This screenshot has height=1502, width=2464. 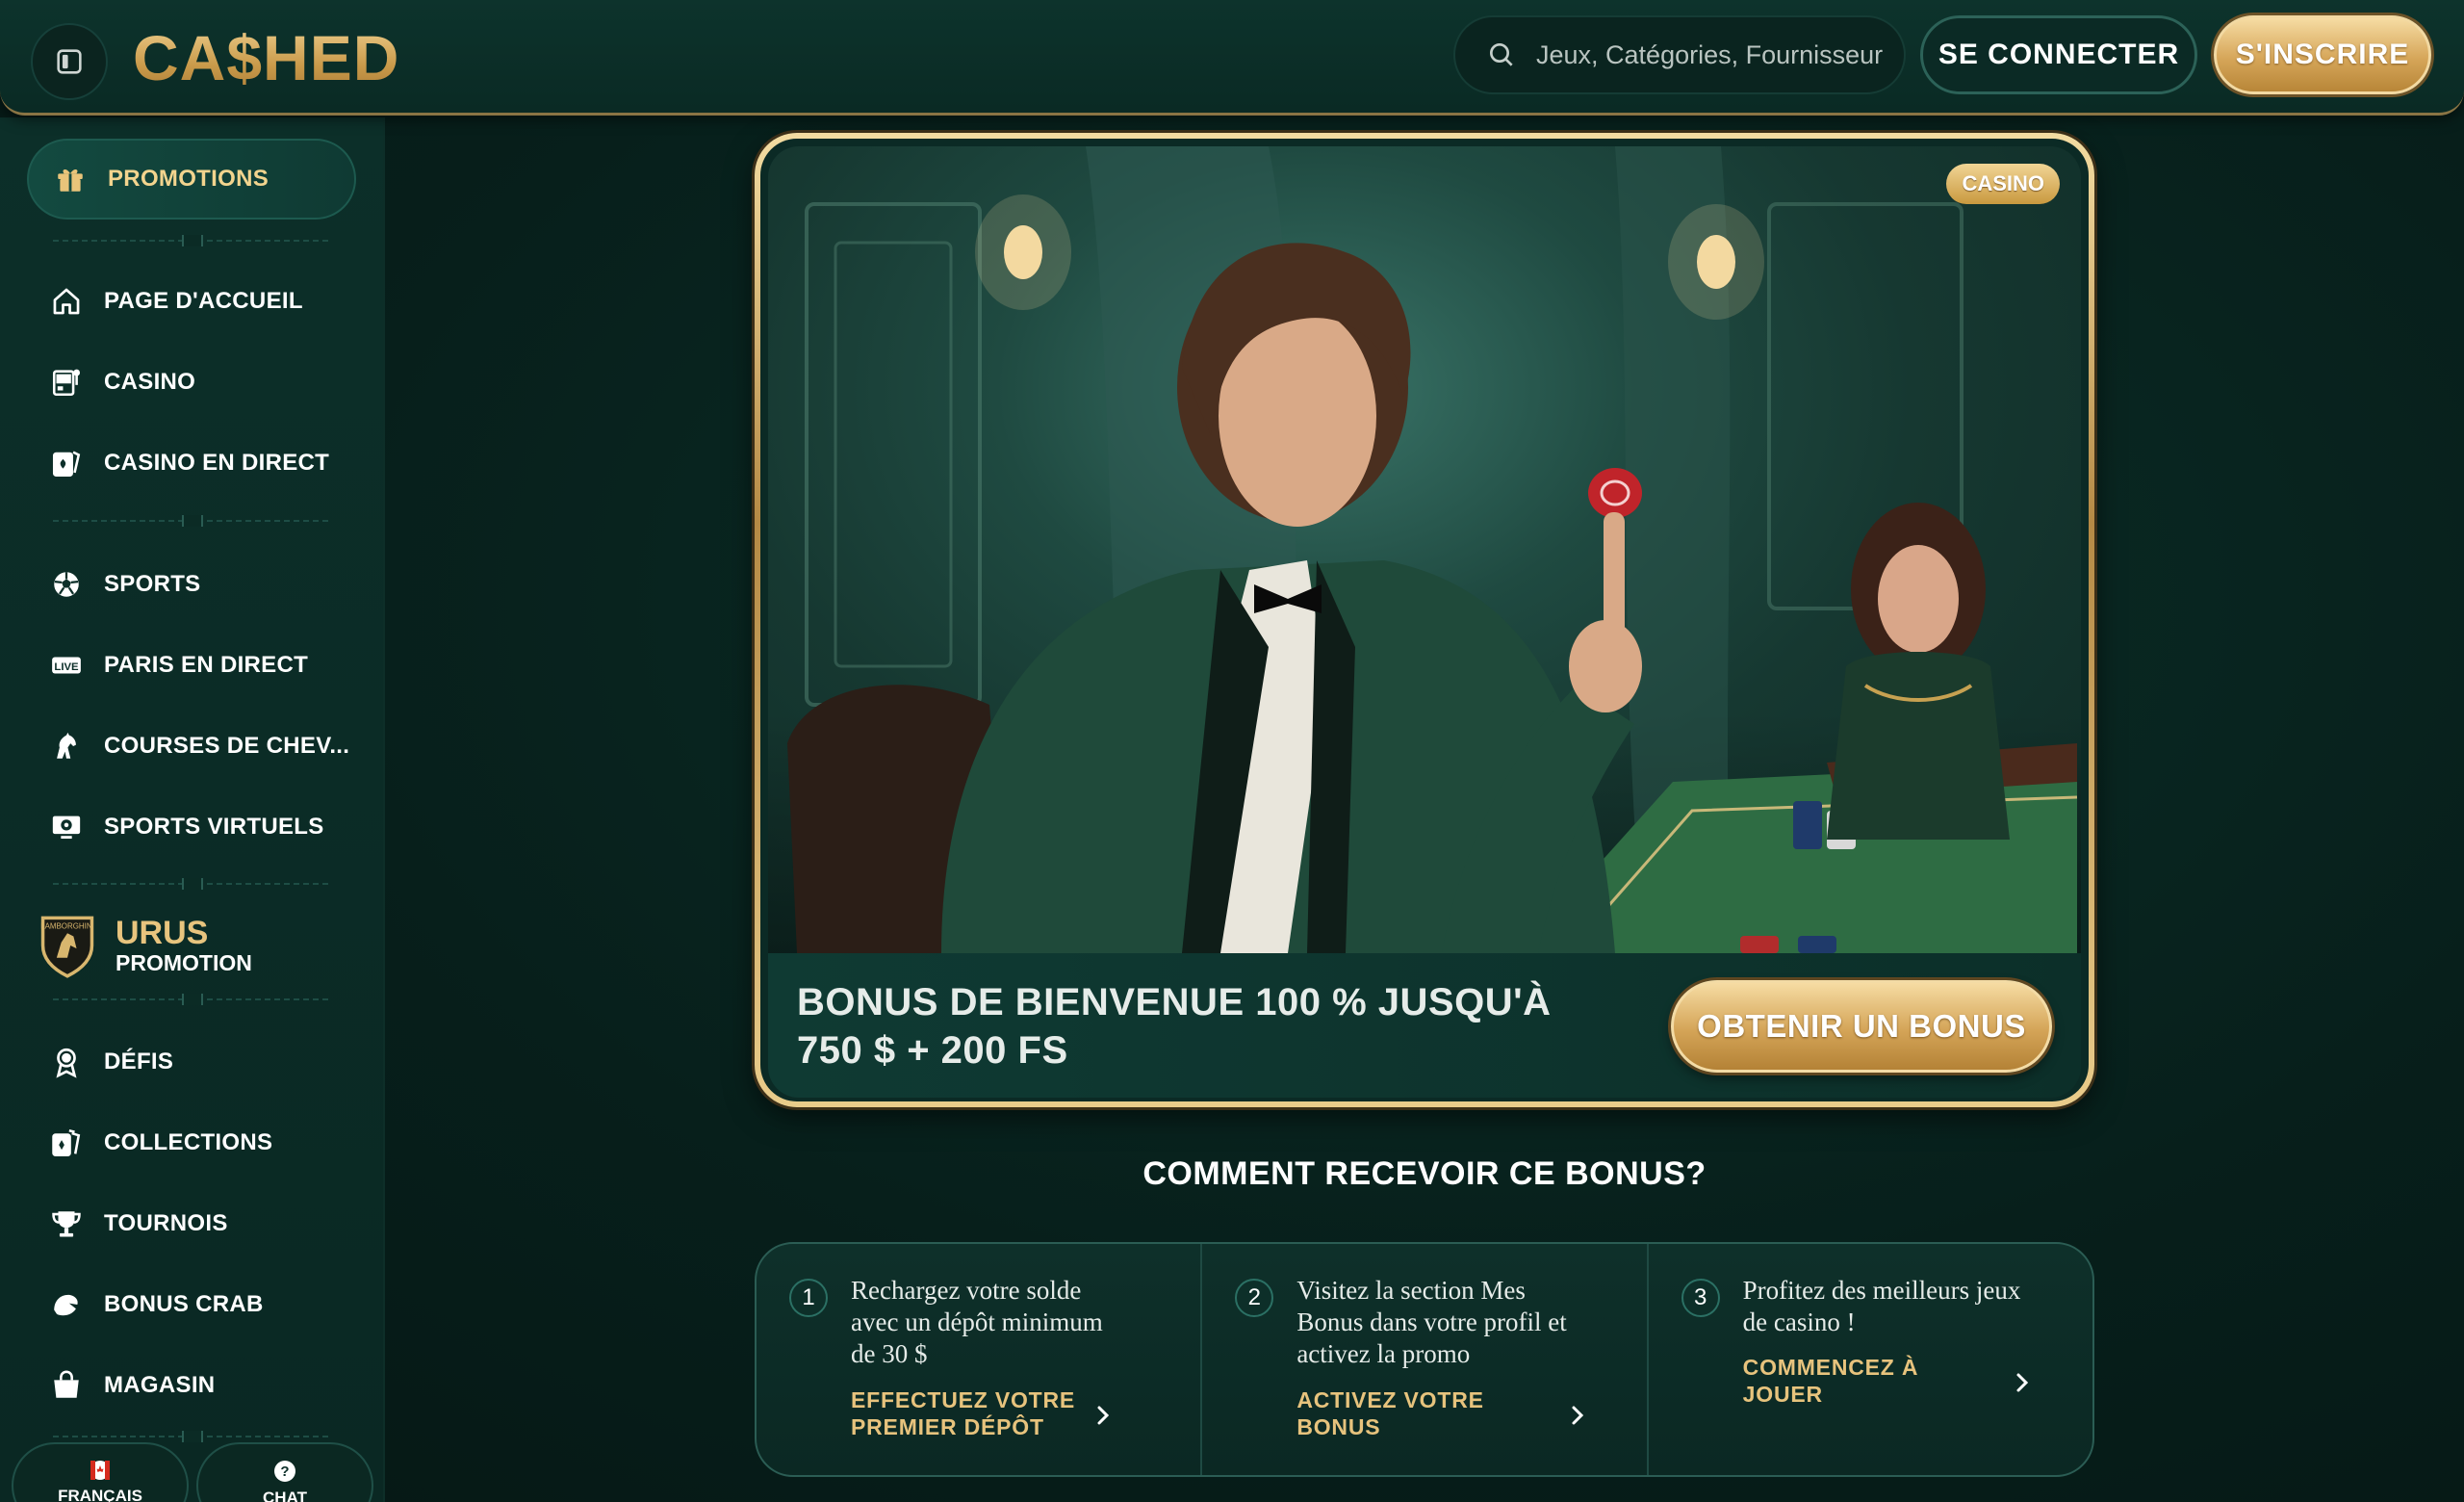 What do you see at coordinates (67, 947) in the screenshot?
I see `lamborghini-shield-icon: LAMBORGHINI` at bounding box center [67, 947].